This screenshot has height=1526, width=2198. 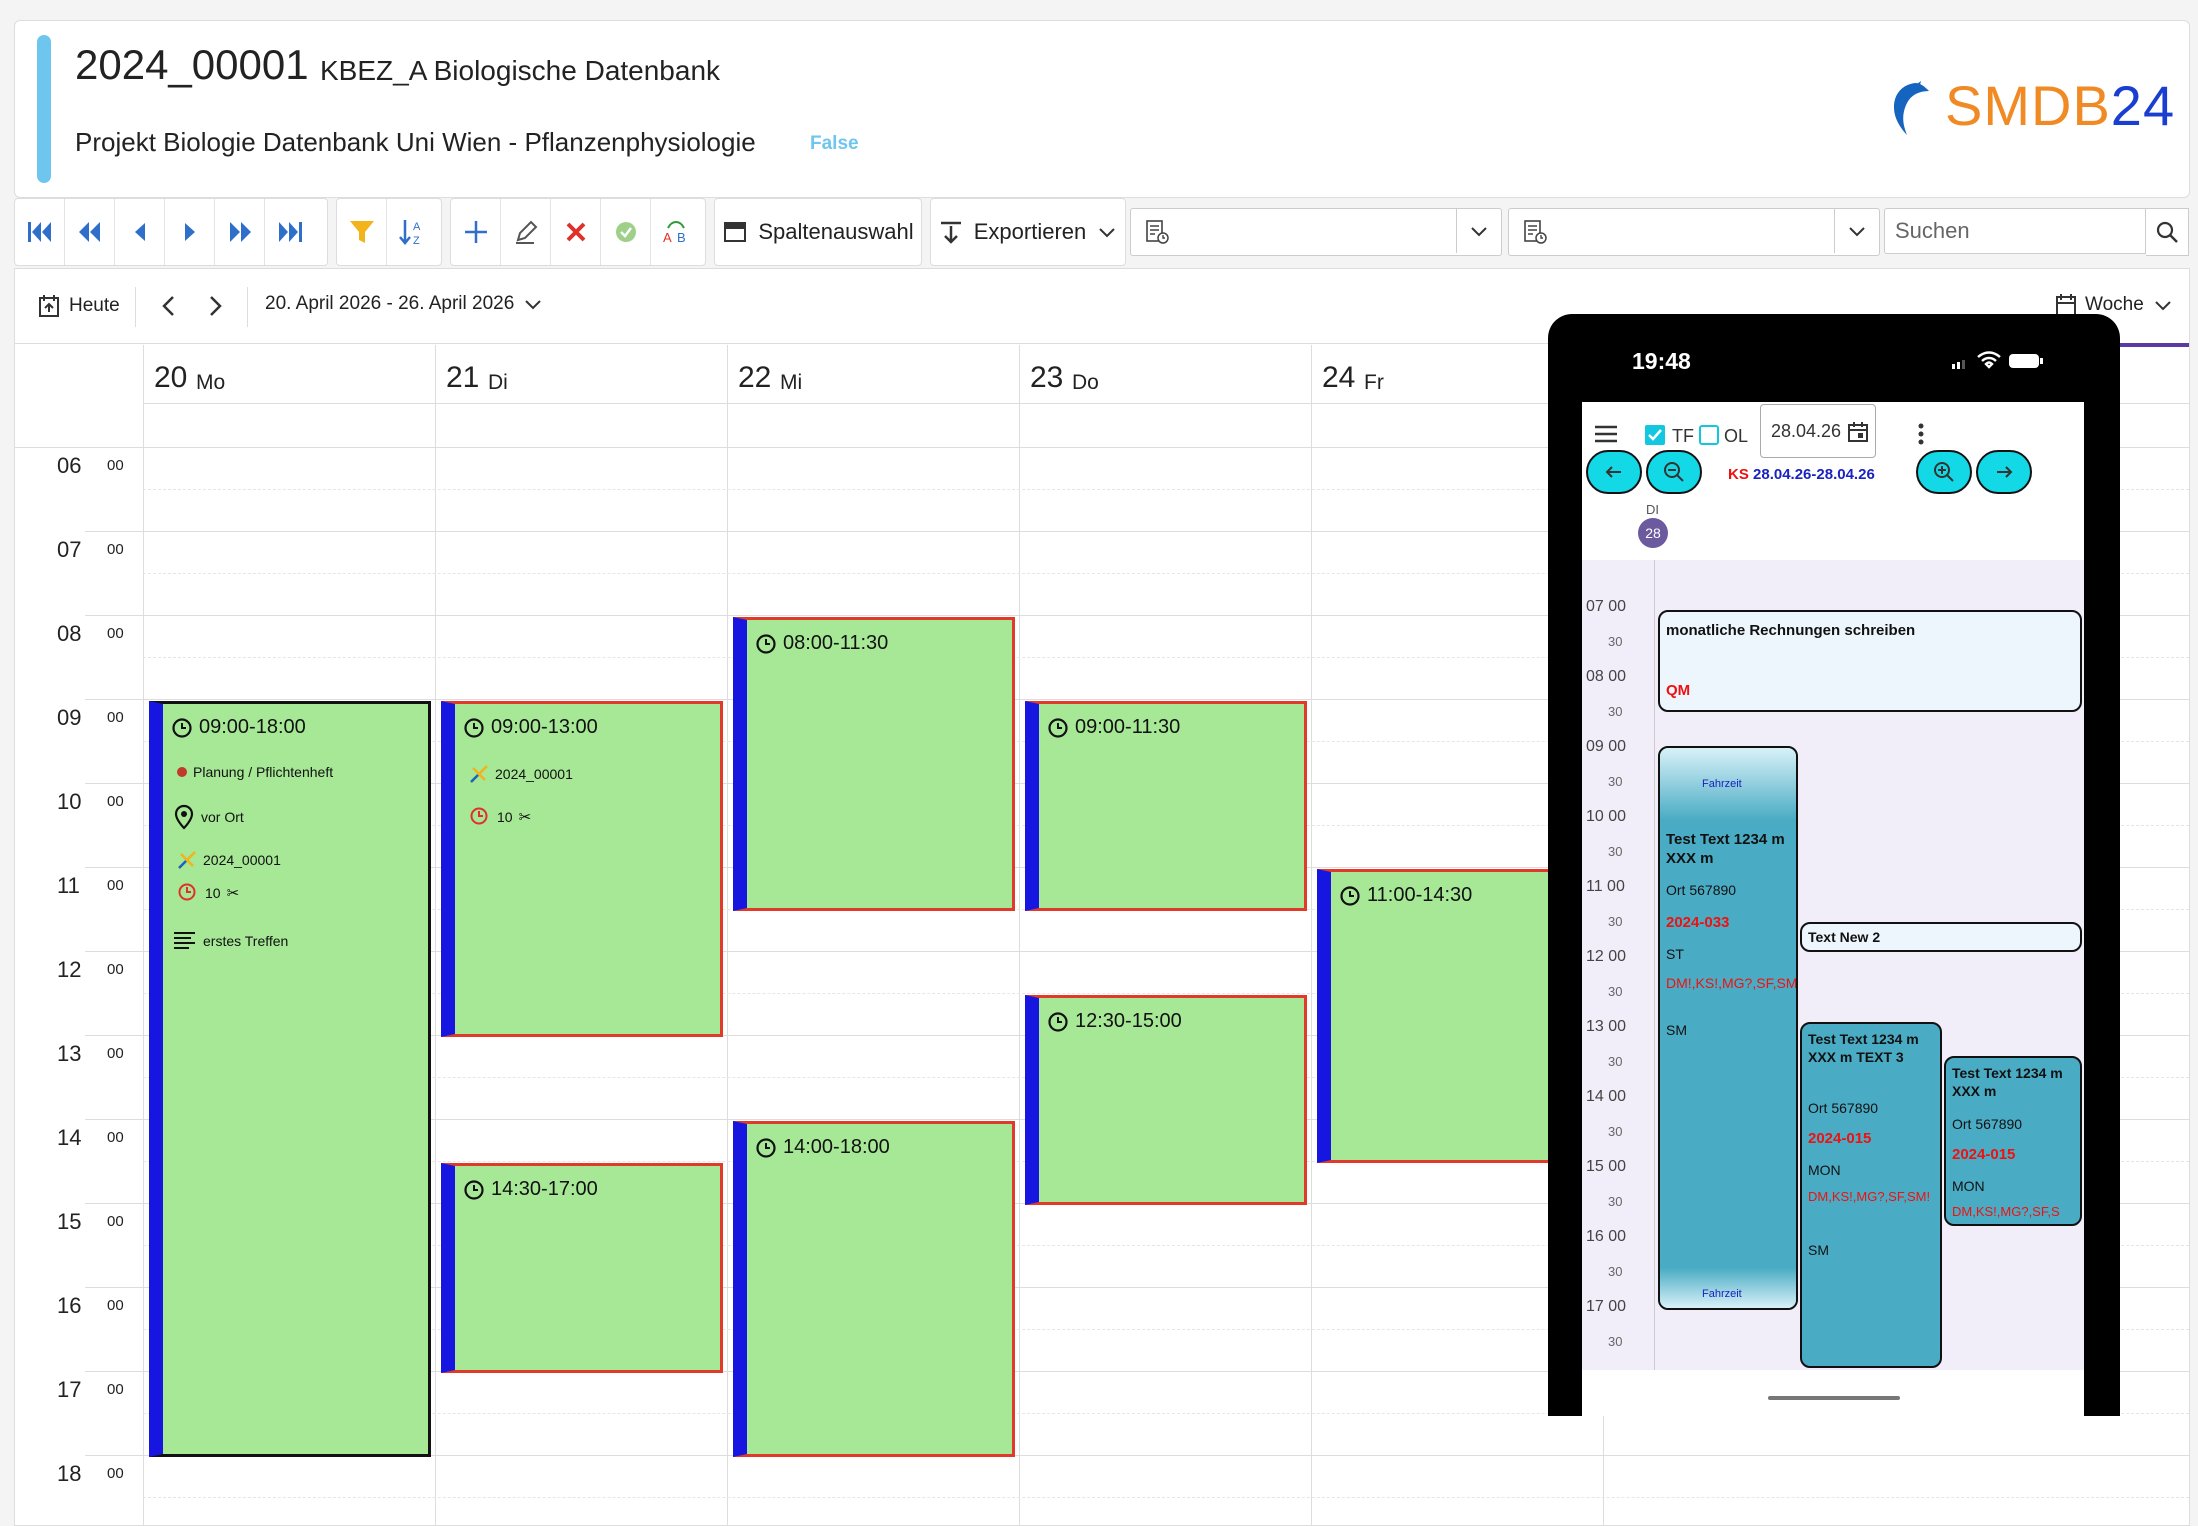 I want to click on first-record-button, so click(x=40, y=232).